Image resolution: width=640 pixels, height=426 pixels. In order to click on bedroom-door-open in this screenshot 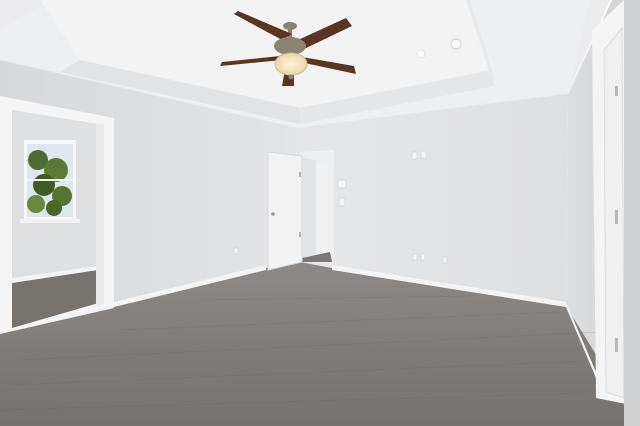, I will do `click(285, 211)`.